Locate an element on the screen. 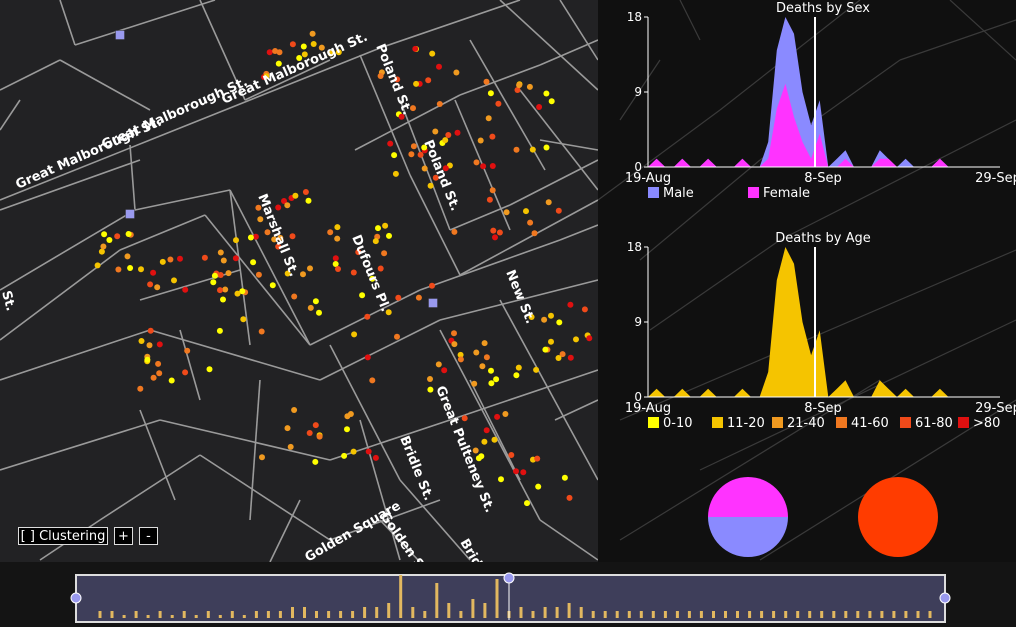 This screenshot has width=1016, height=627. timeline-slider is located at coordinates (508, 594).